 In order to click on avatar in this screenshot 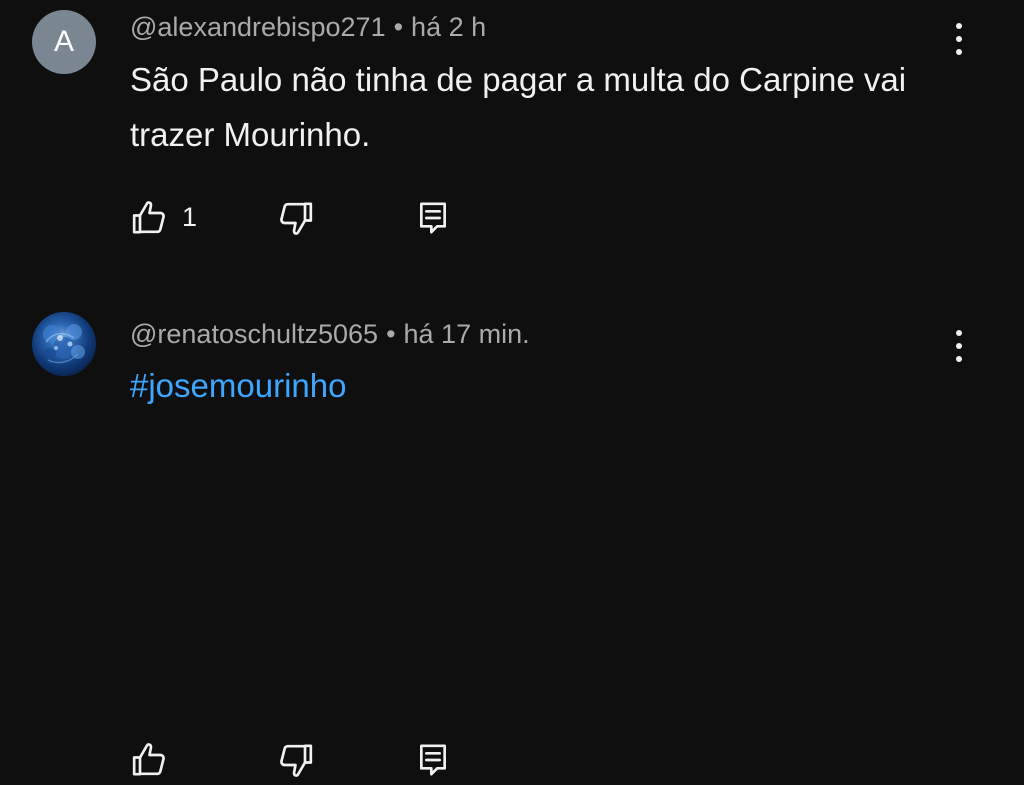, I will do `click(64, 344)`.